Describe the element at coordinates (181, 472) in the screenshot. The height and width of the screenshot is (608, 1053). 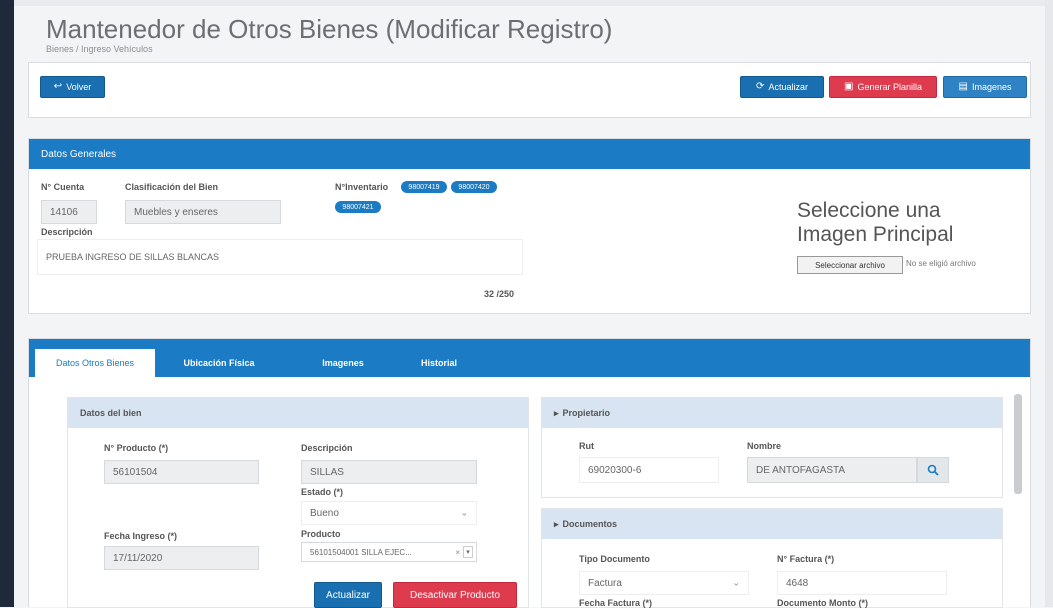
I see `product-no-field: 56101504` at that location.